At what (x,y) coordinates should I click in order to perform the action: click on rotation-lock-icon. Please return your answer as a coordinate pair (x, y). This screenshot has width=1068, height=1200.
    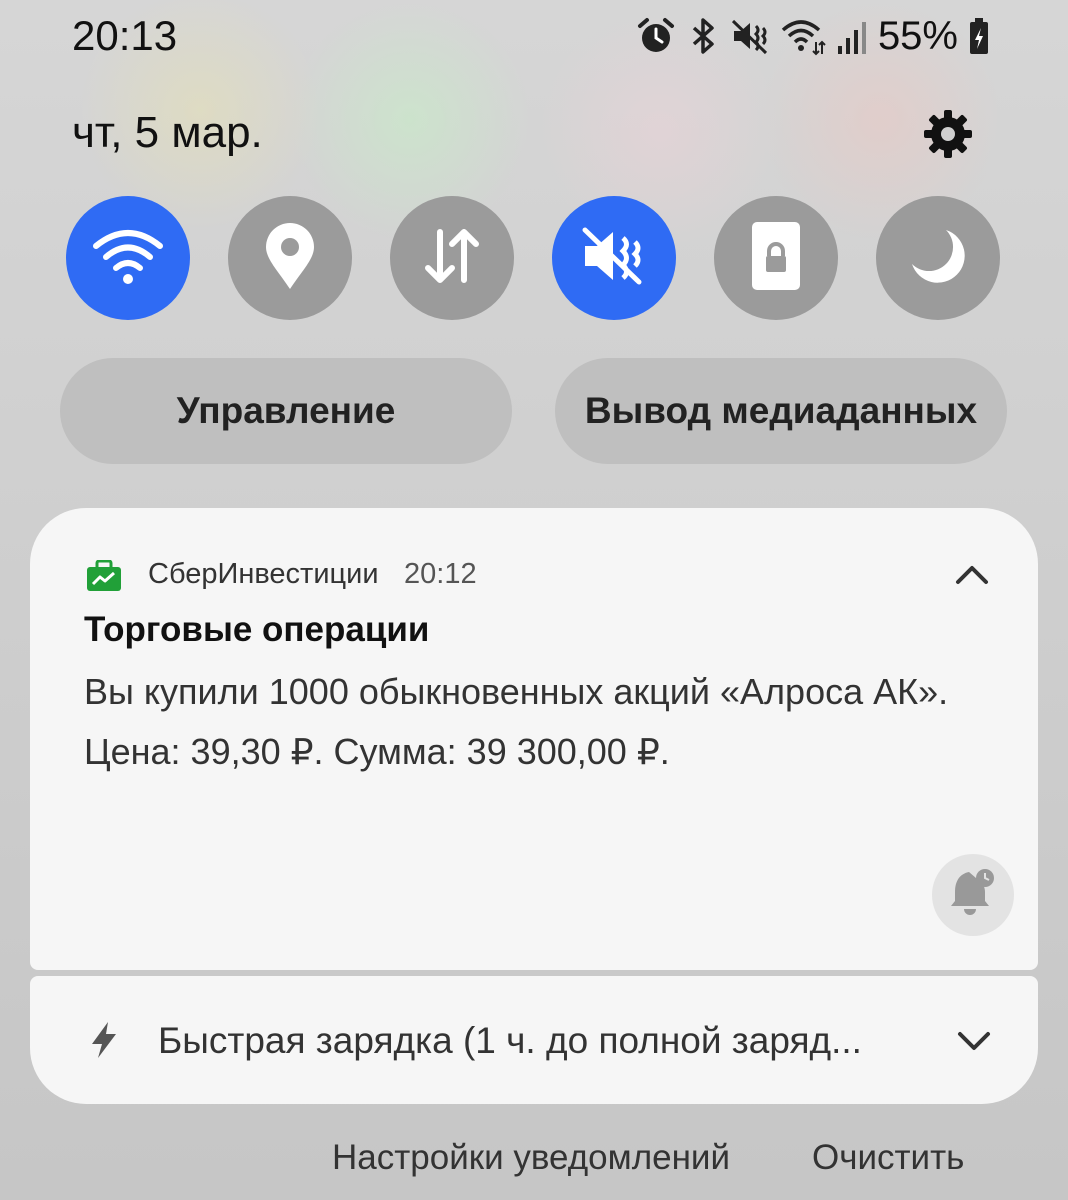
    Looking at the image, I should click on (776, 258).